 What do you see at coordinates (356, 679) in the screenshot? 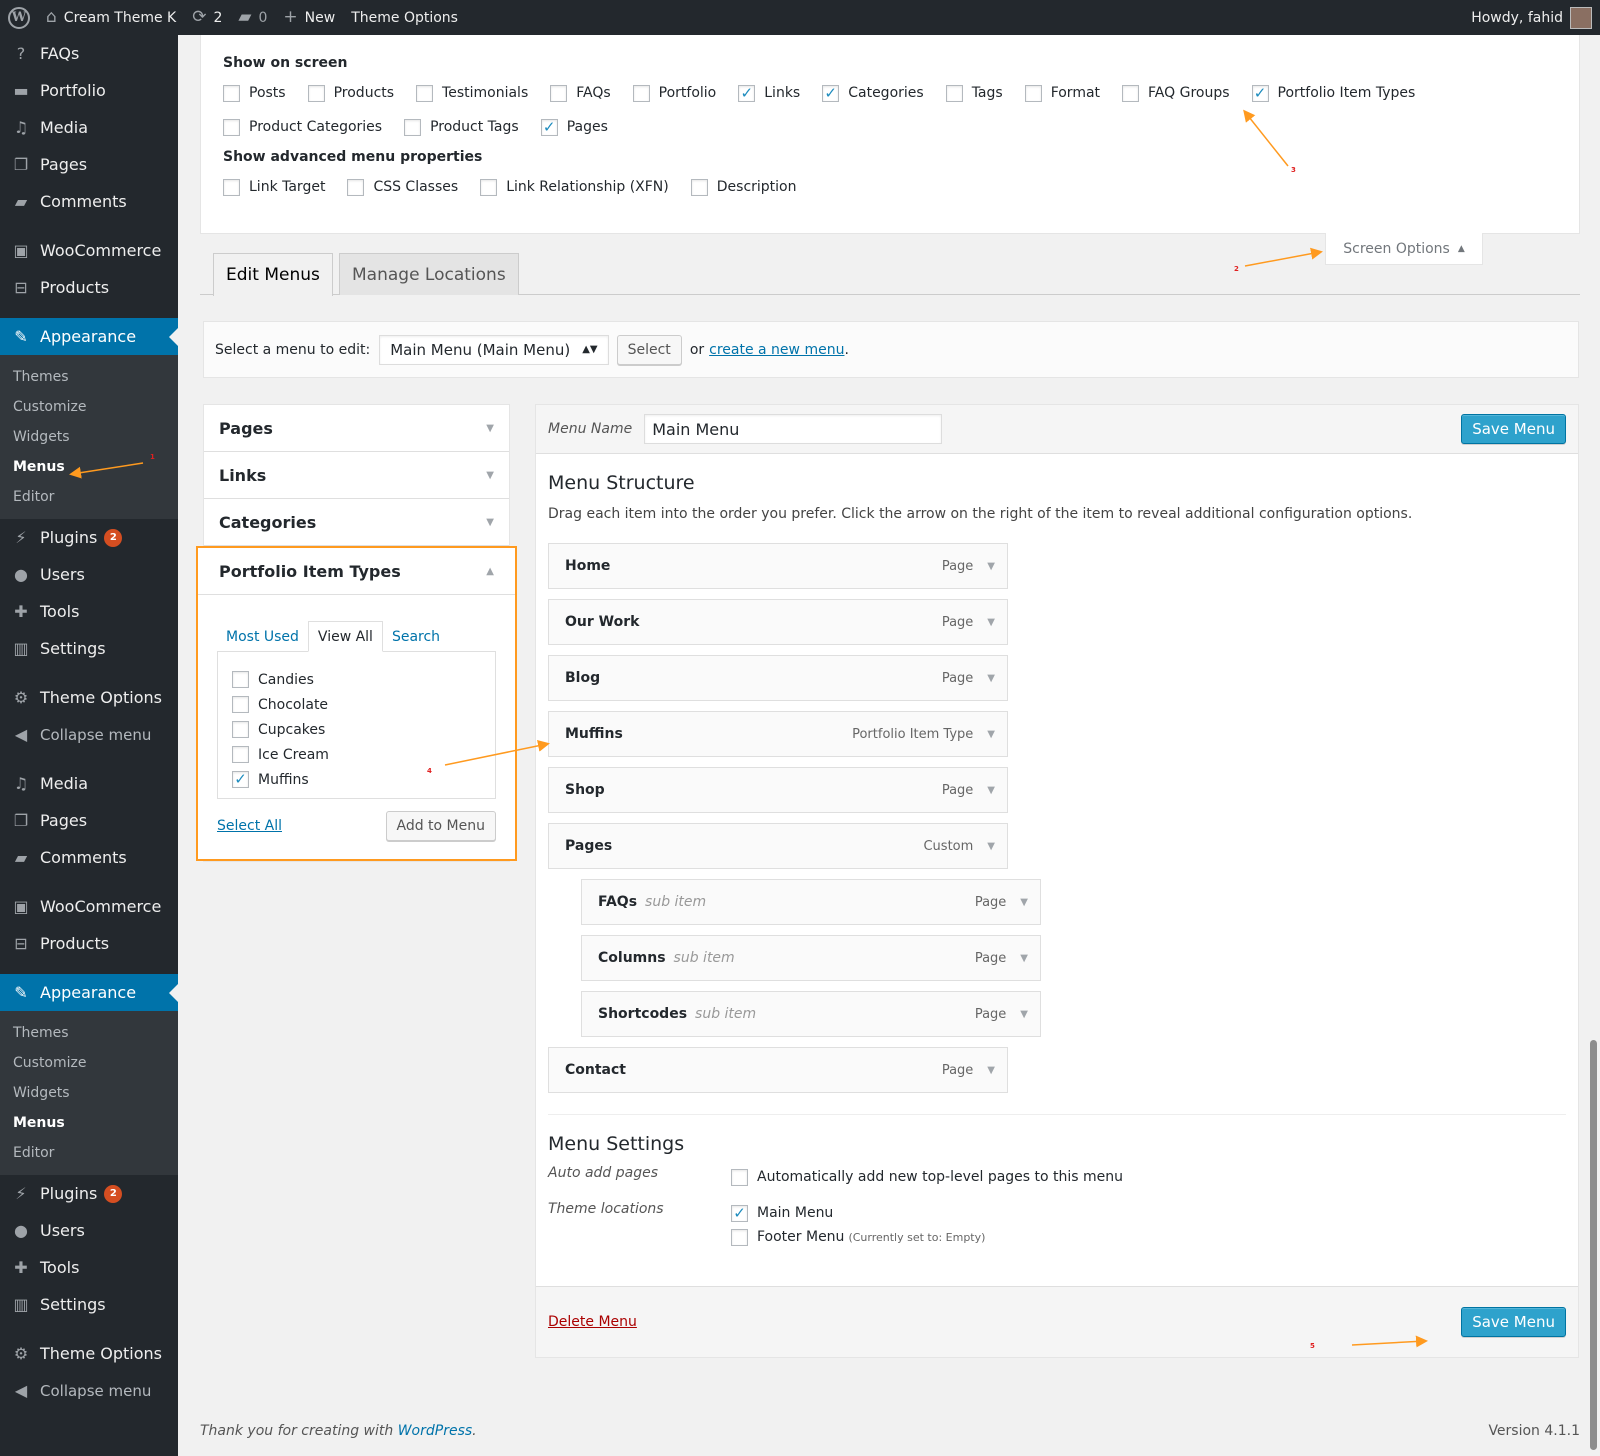
I see `portfolio-item-candies: Candies` at bounding box center [356, 679].